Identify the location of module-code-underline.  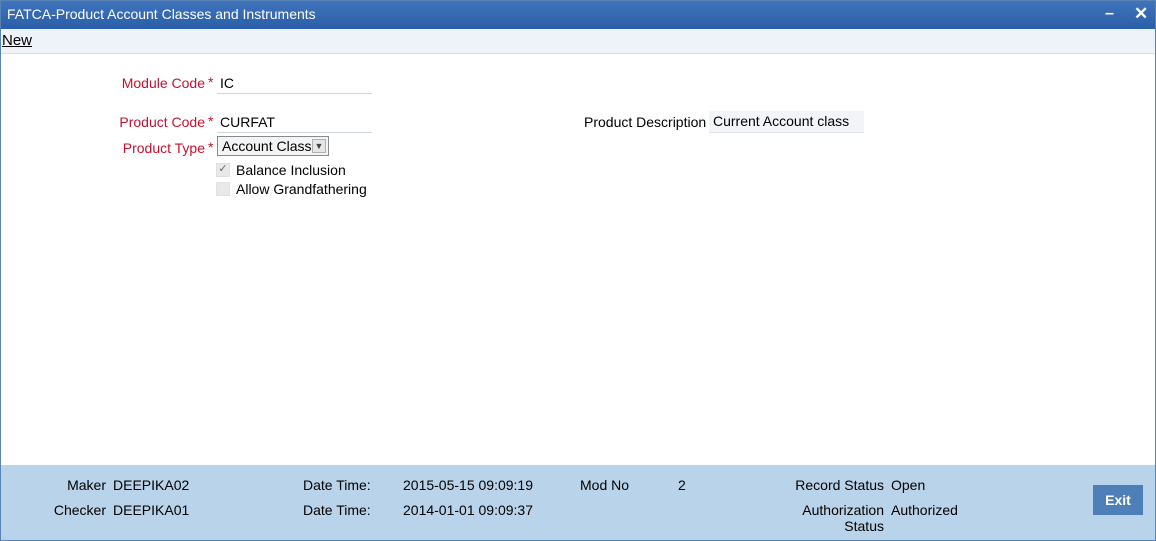
(294, 93).